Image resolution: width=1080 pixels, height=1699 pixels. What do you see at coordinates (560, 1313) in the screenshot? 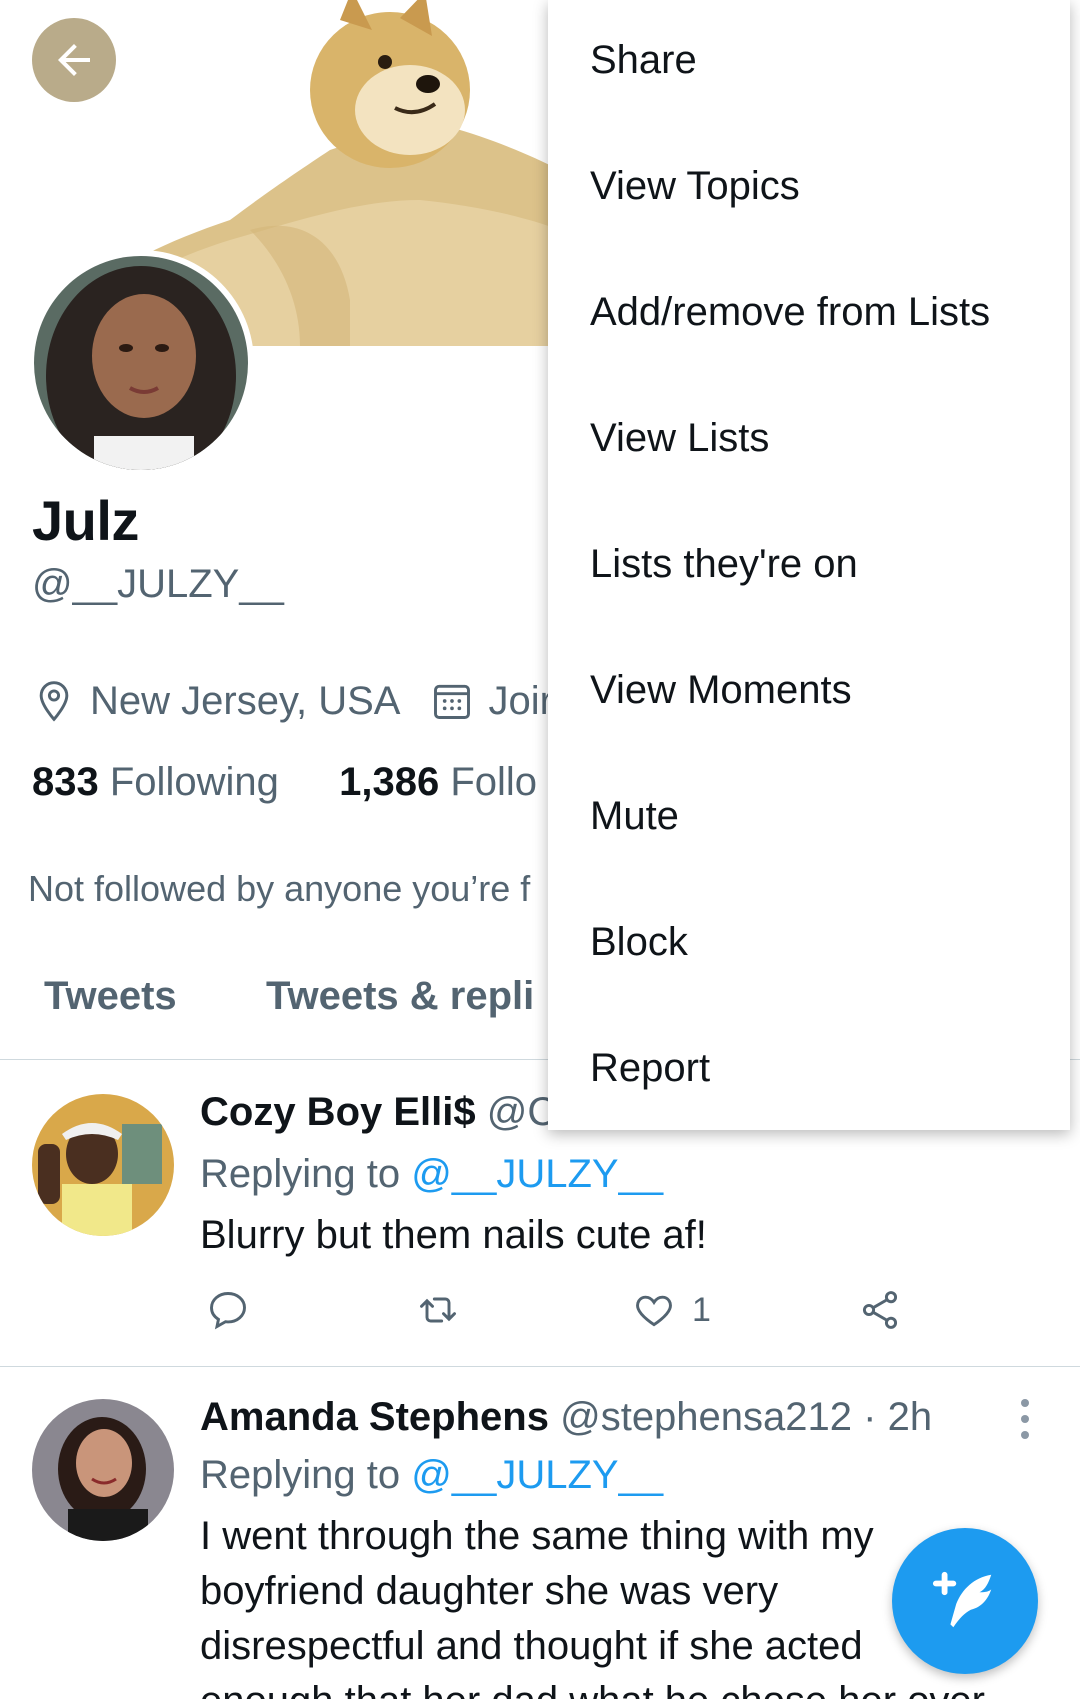
I see `tweet-actions: 1` at bounding box center [560, 1313].